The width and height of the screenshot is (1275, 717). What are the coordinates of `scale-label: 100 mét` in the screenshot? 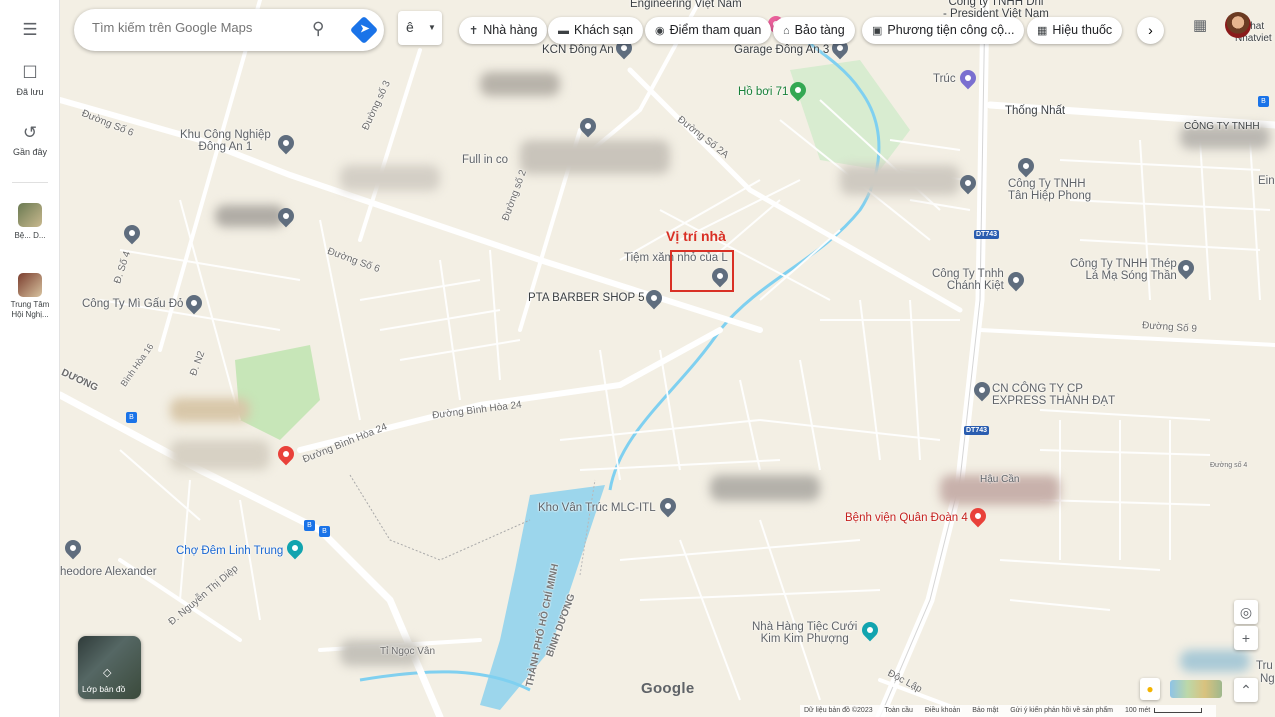 It's located at (1137, 710).